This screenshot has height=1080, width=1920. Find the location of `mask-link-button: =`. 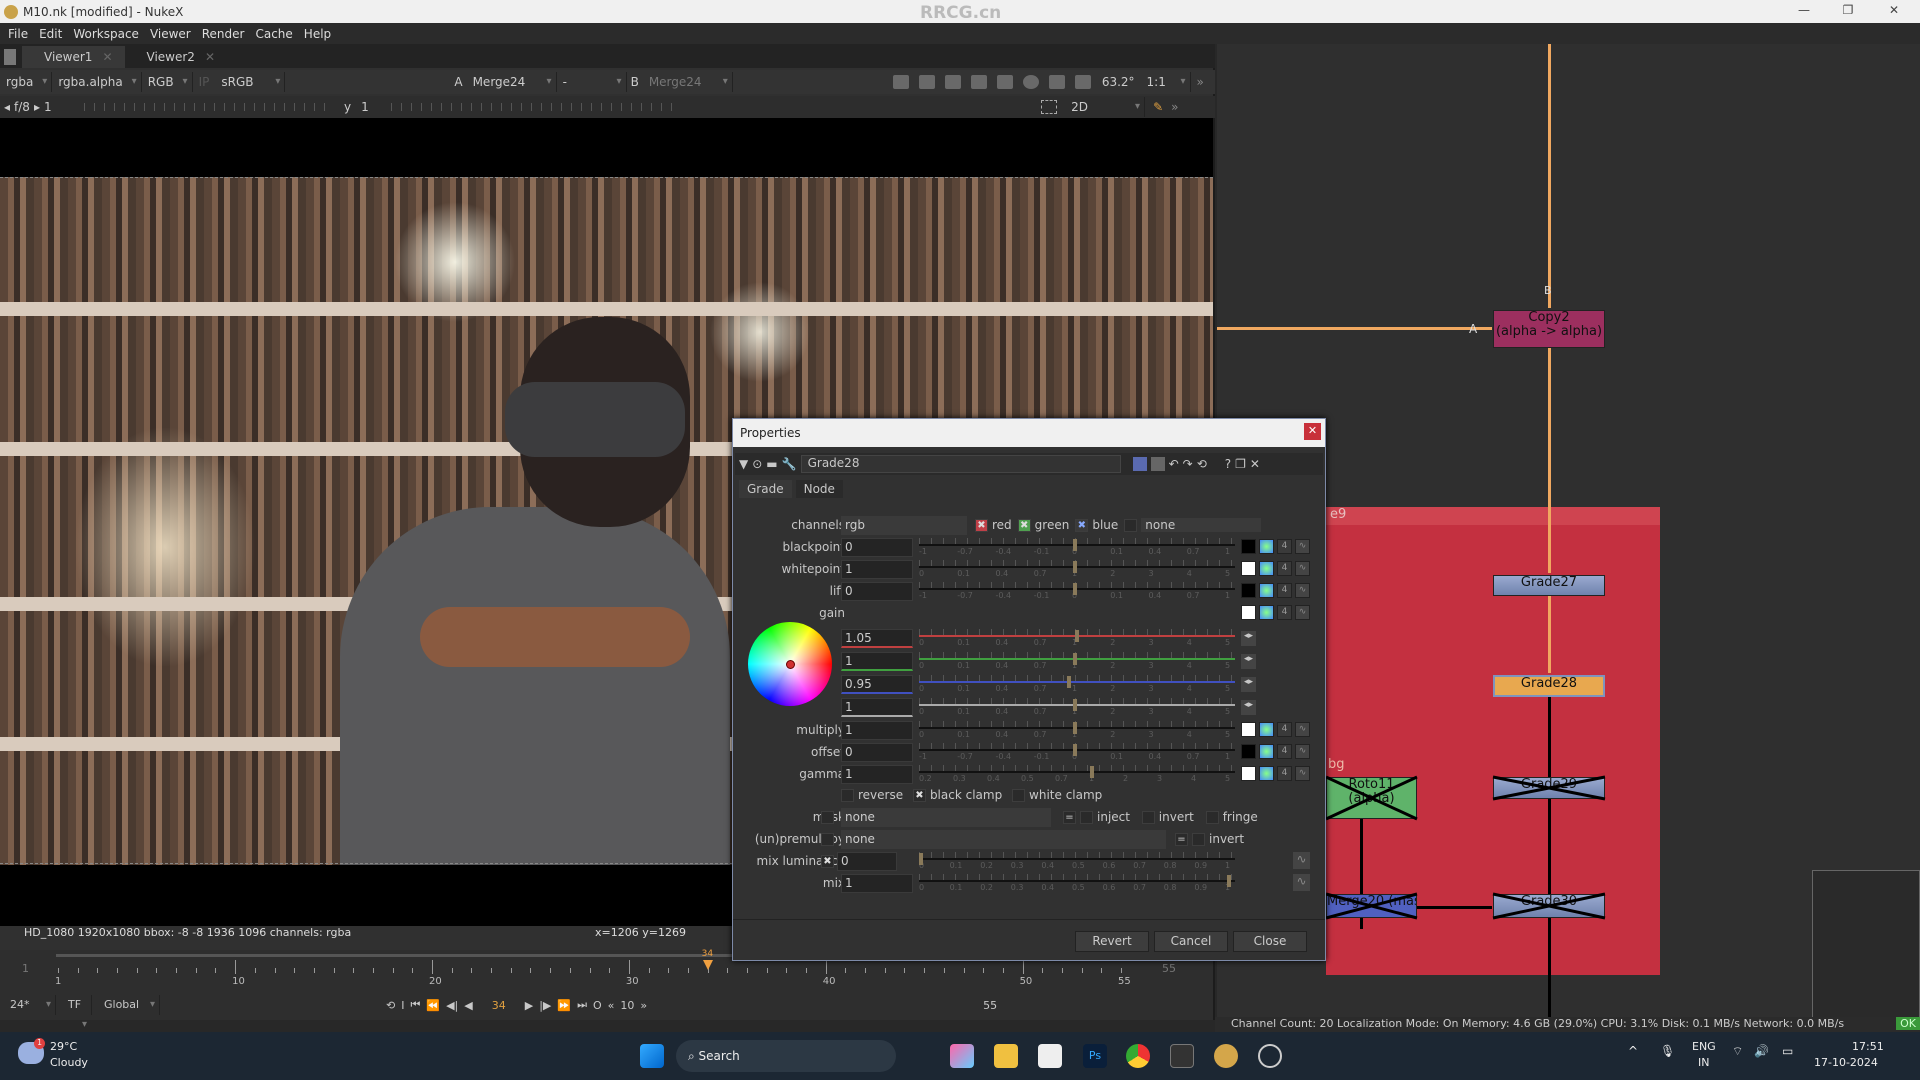

mask-link-button: = is located at coordinates (1069, 817).